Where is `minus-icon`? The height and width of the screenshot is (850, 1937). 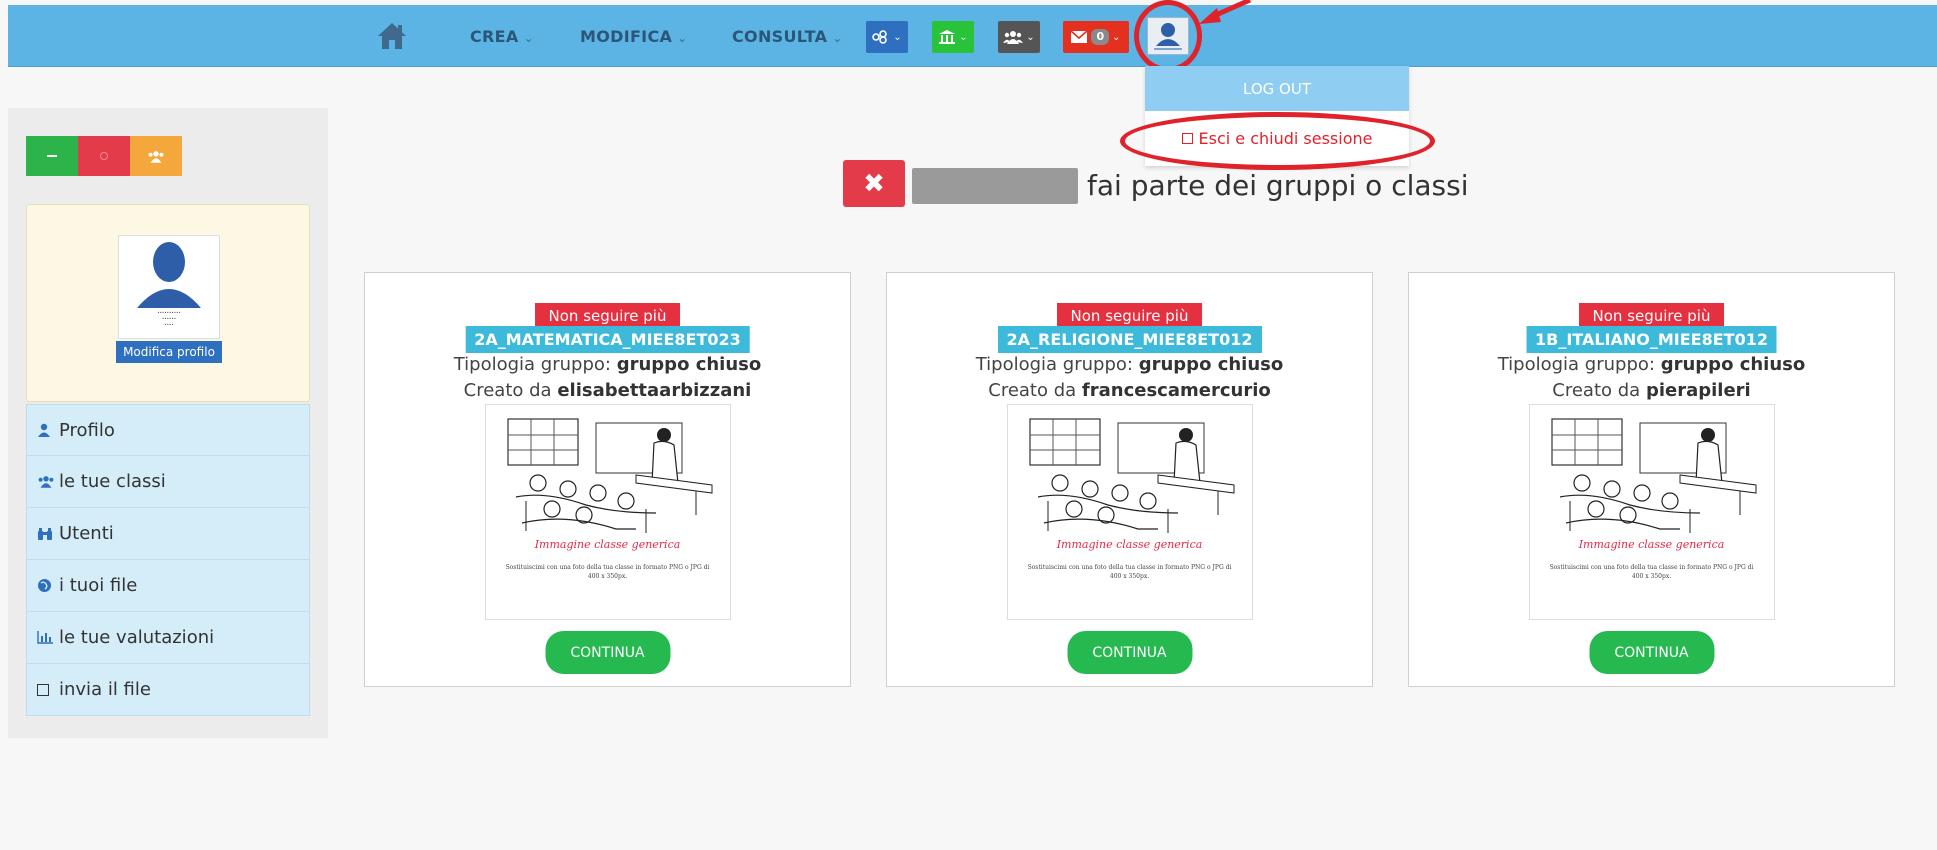
minus-icon is located at coordinates (52, 156).